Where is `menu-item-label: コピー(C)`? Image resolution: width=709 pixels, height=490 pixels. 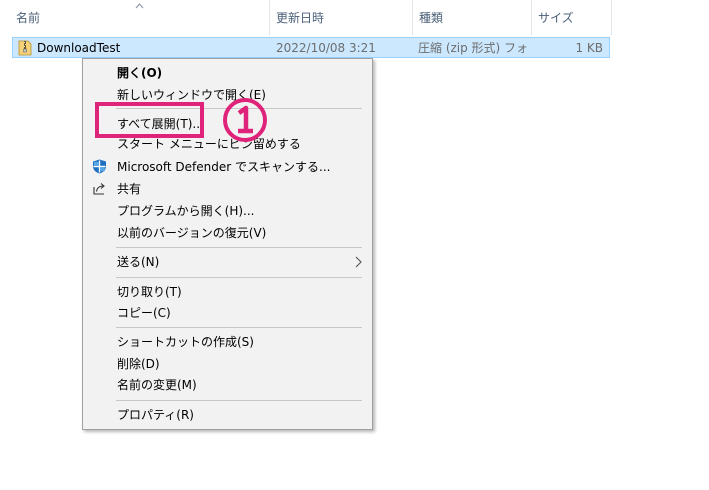 menu-item-label: コピー(C) is located at coordinates (144, 313).